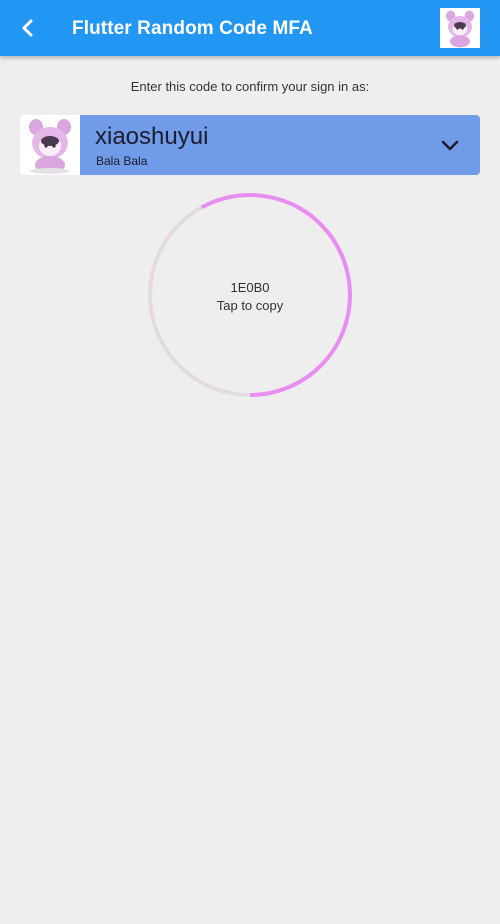 This screenshot has height=924, width=500. I want to click on code-display: 1E0B0 Tap to copy, so click(250, 295).